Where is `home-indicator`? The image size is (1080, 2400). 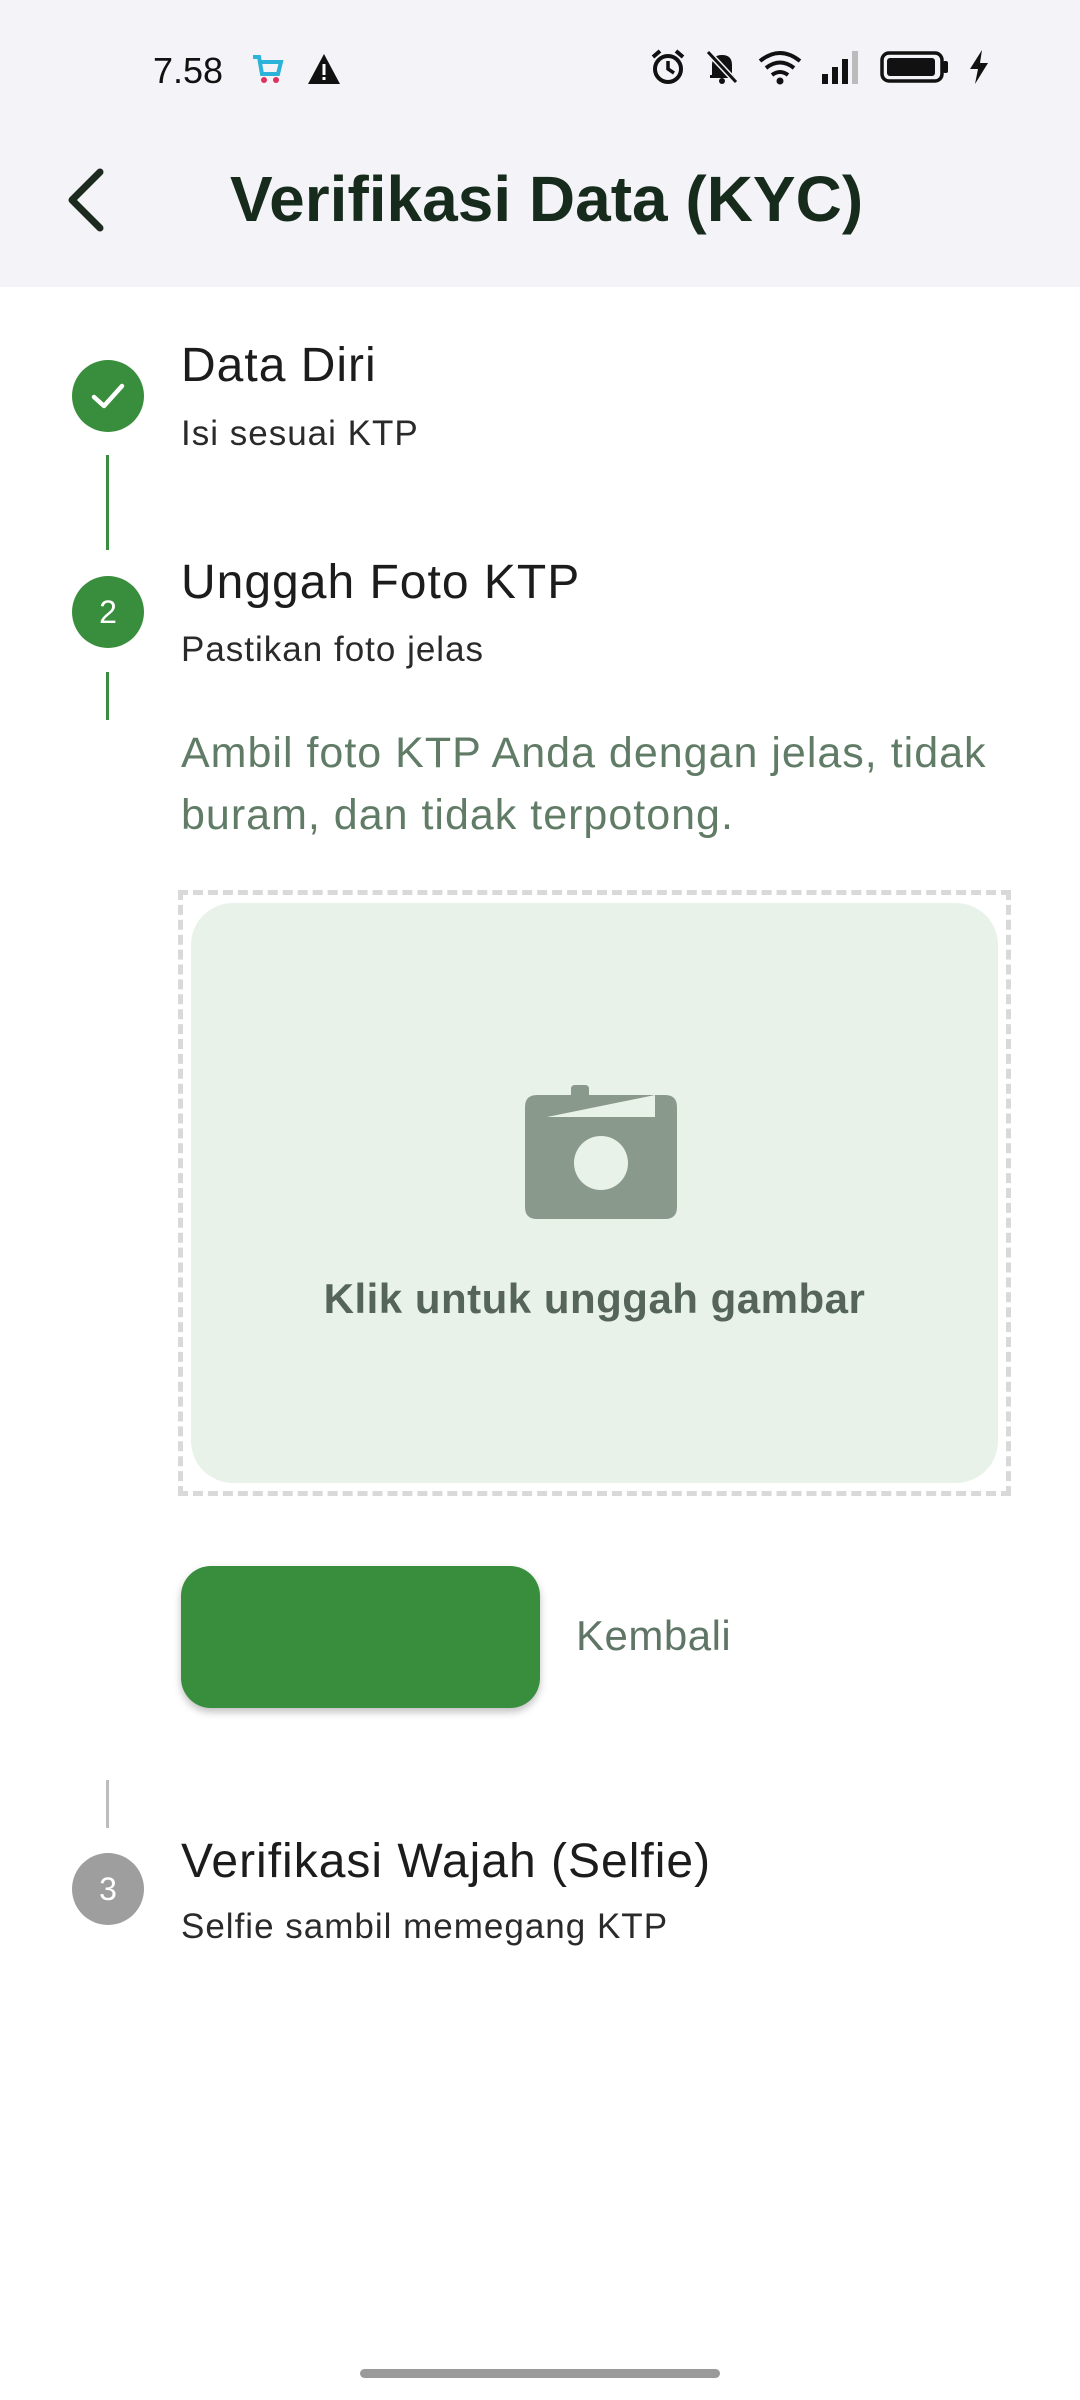 home-indicator is located at coordinates (540, 2373).